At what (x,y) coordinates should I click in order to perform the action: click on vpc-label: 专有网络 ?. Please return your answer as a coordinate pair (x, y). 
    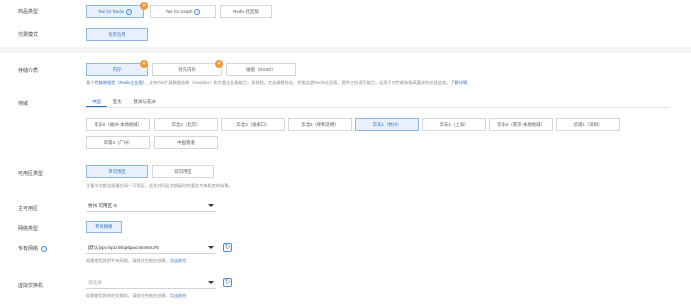
    Looking at the image, I should click on (33, 248).